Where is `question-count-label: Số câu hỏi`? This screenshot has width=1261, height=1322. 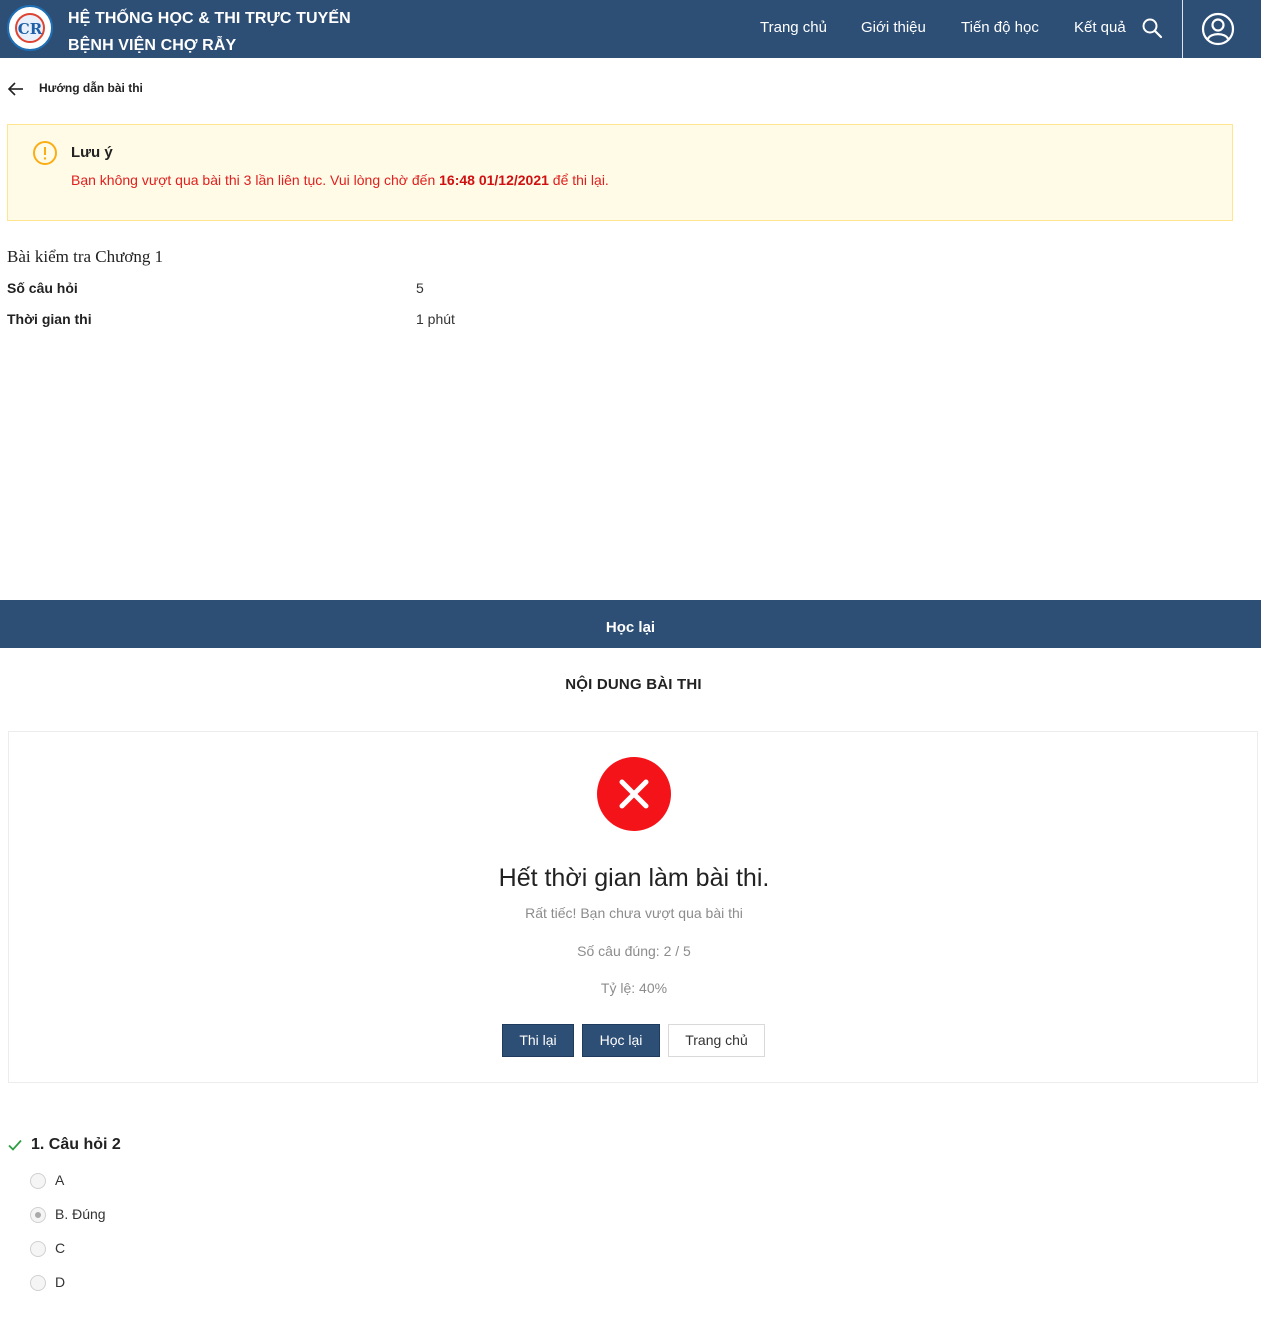 question-count-label: Số câu hỏi is located at coordinates (42, 288).